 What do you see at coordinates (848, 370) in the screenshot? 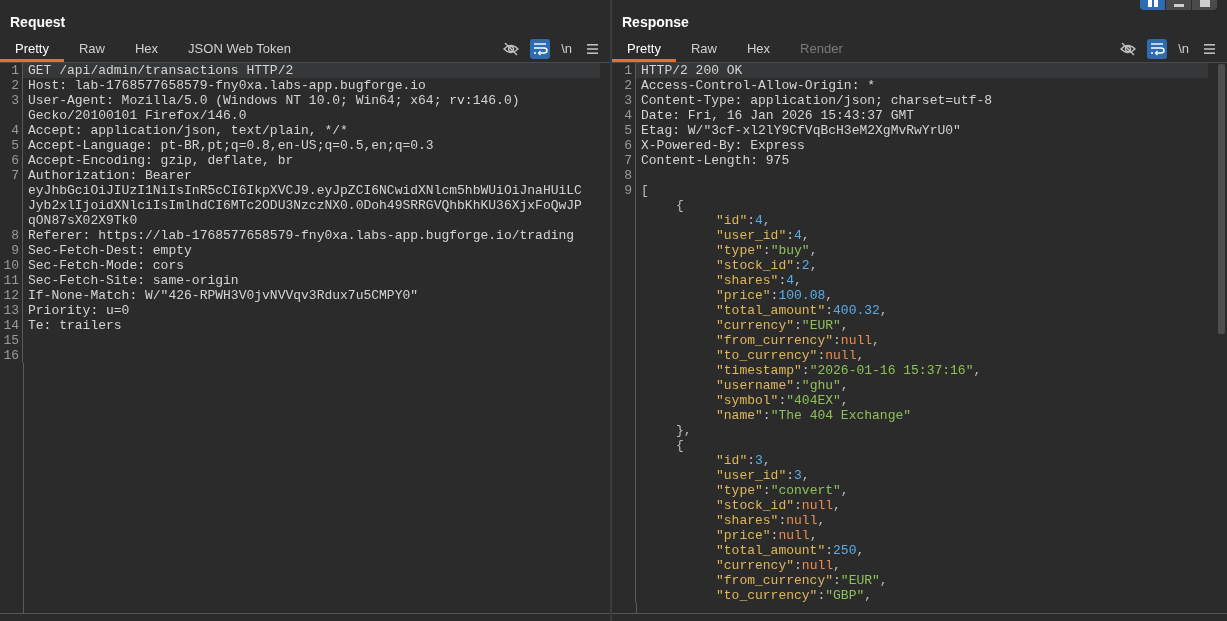
I see `code-line: "timestamp":"2026-01-16 15:37:16",` at bounding box center [848, 370].